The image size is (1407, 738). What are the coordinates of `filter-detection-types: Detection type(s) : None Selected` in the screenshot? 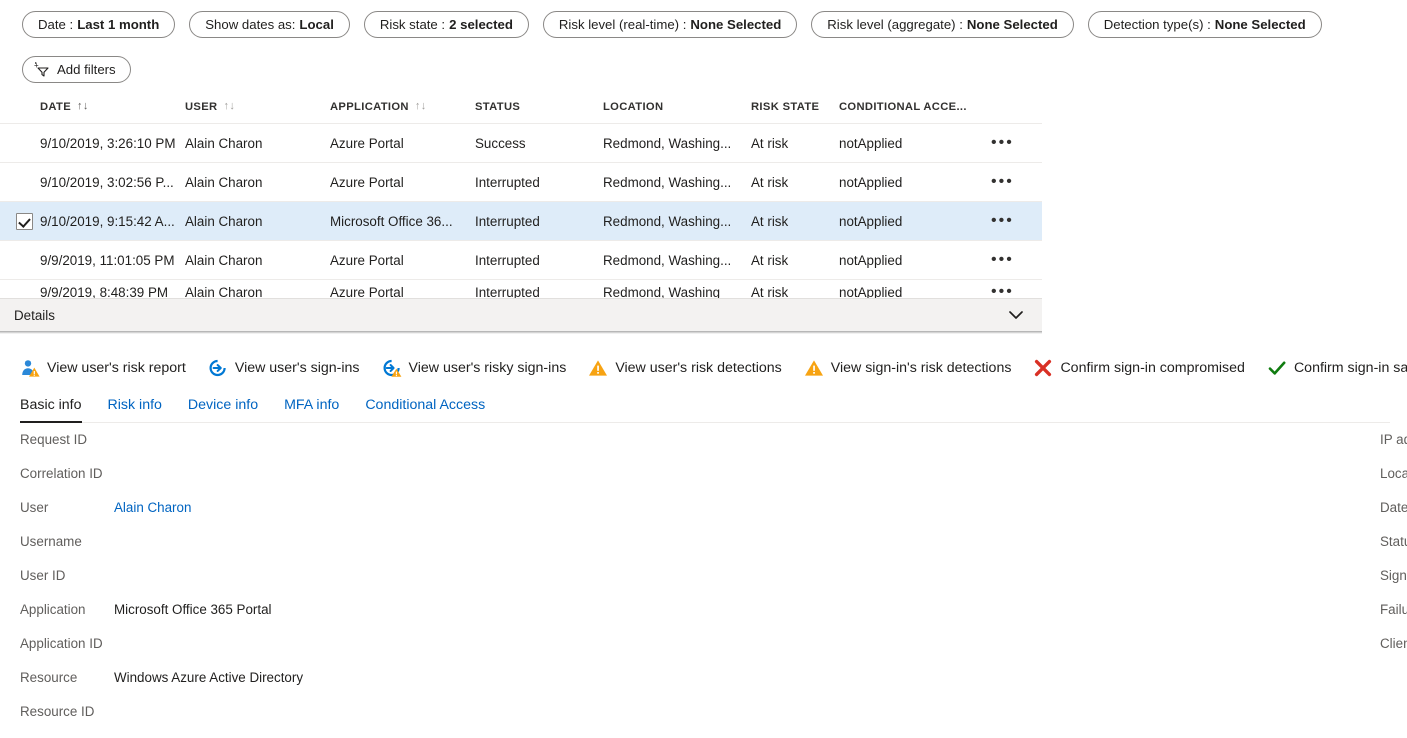 It's located at (1204, 24).